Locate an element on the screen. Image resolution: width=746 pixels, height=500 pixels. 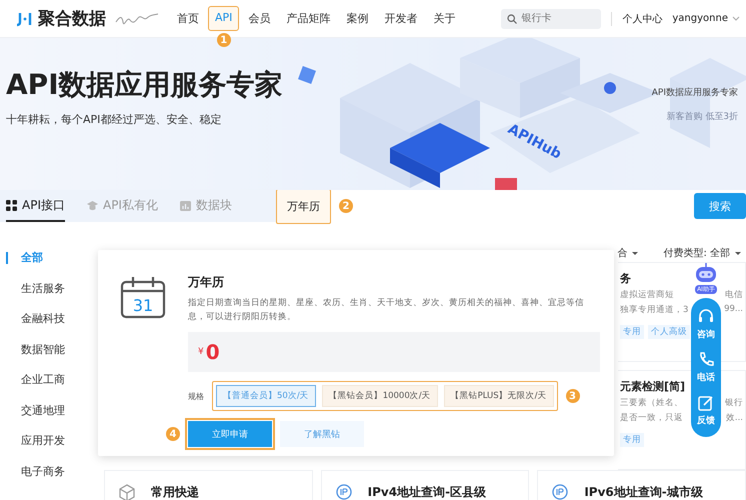
plan-option: 【黑钻PLUS】无限次/天 is located at coordinates (499, 396).